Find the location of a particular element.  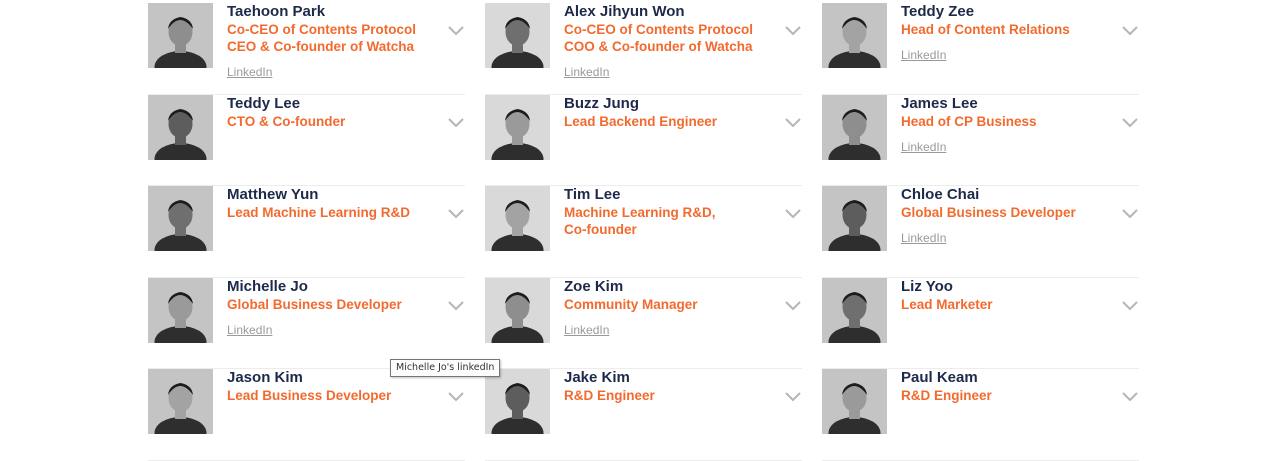

member-title-line: Lead Marketer is located at coordinates (947, 304).